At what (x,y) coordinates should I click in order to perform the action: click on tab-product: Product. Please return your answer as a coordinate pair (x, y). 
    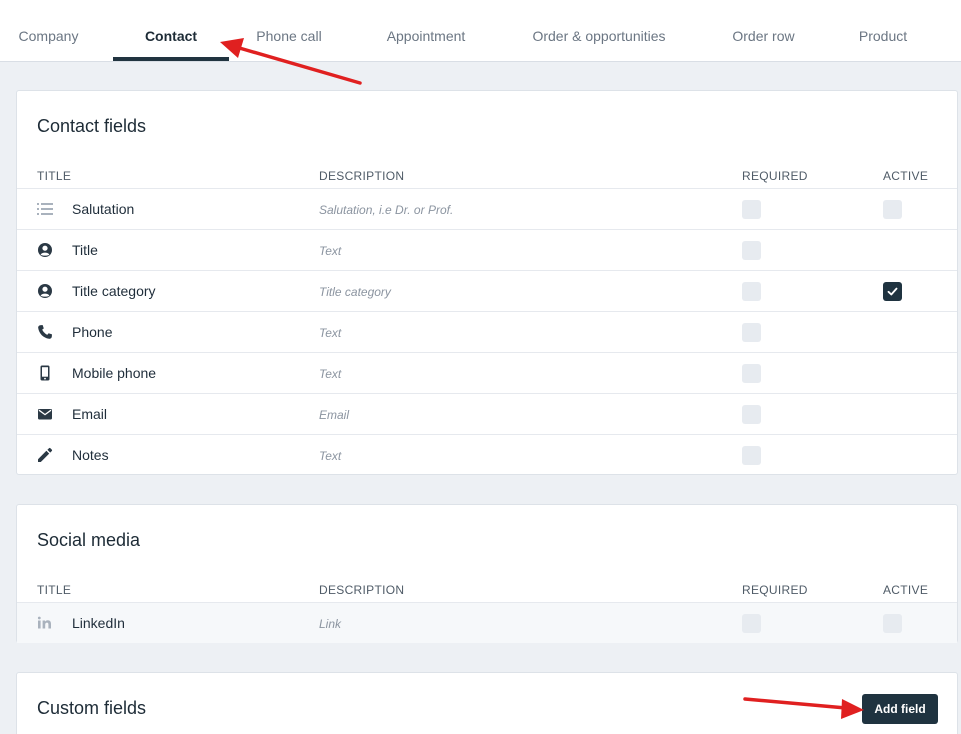
    Looking at the image, I should click on (883, 30).